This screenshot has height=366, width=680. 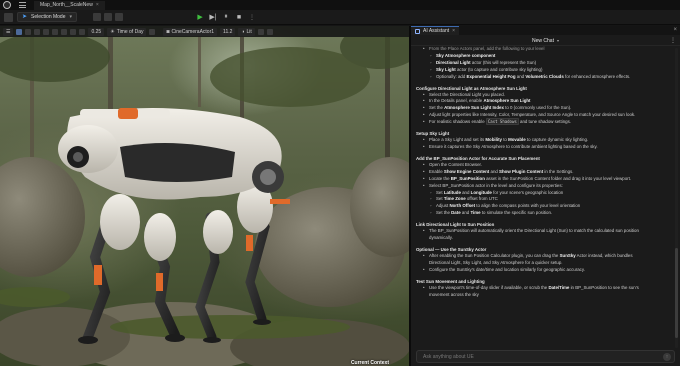 What do you see at coordinates (540, 56) in the screenshot?
I see `chat-list-item: Sky Atmosphere component` at bounding box center [540, 56].